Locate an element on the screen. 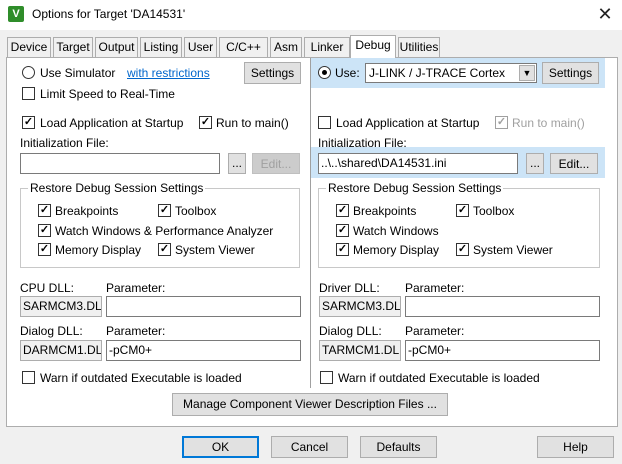 This screenshot has width=622, height=464. driver-dll-param-field is located at coordinates (502, 306).